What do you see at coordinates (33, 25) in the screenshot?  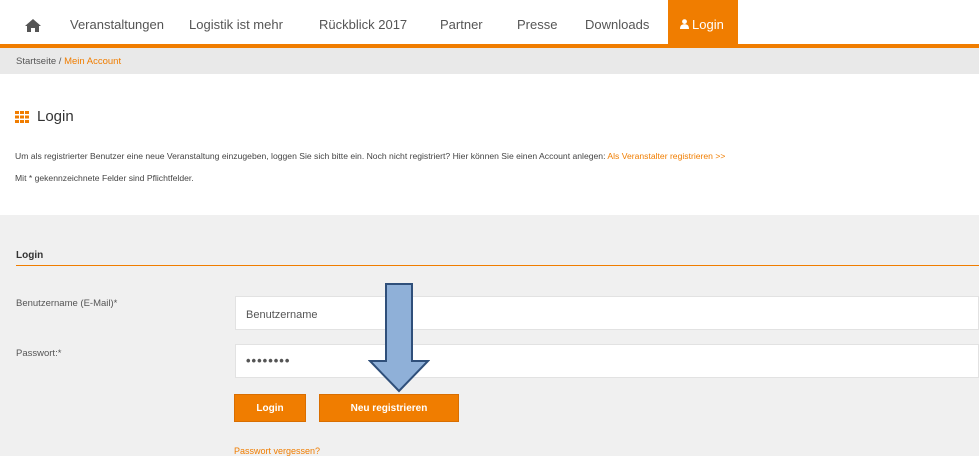 I see `home-icon` at bounding box center [33, 25].